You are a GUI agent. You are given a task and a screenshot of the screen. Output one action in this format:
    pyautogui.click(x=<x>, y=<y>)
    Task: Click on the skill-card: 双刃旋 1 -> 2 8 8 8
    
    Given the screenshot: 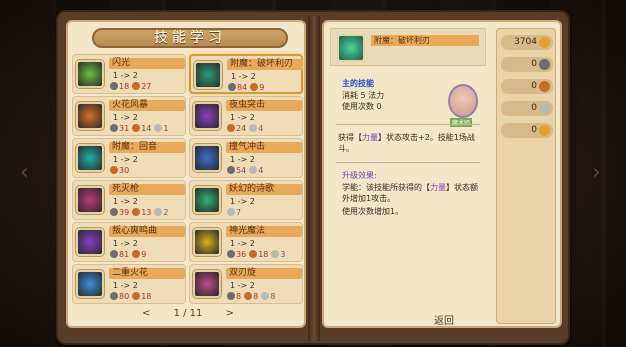 What is the action you would take?
    pyautogui.click(x=246, y=284)
    